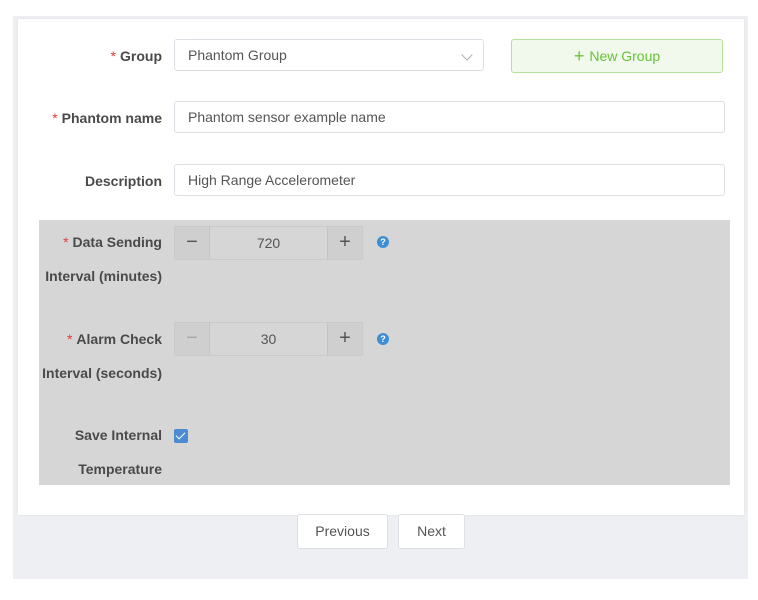  I want to click on data-sending-interval-label: * Data Sending, so click(112, 242).